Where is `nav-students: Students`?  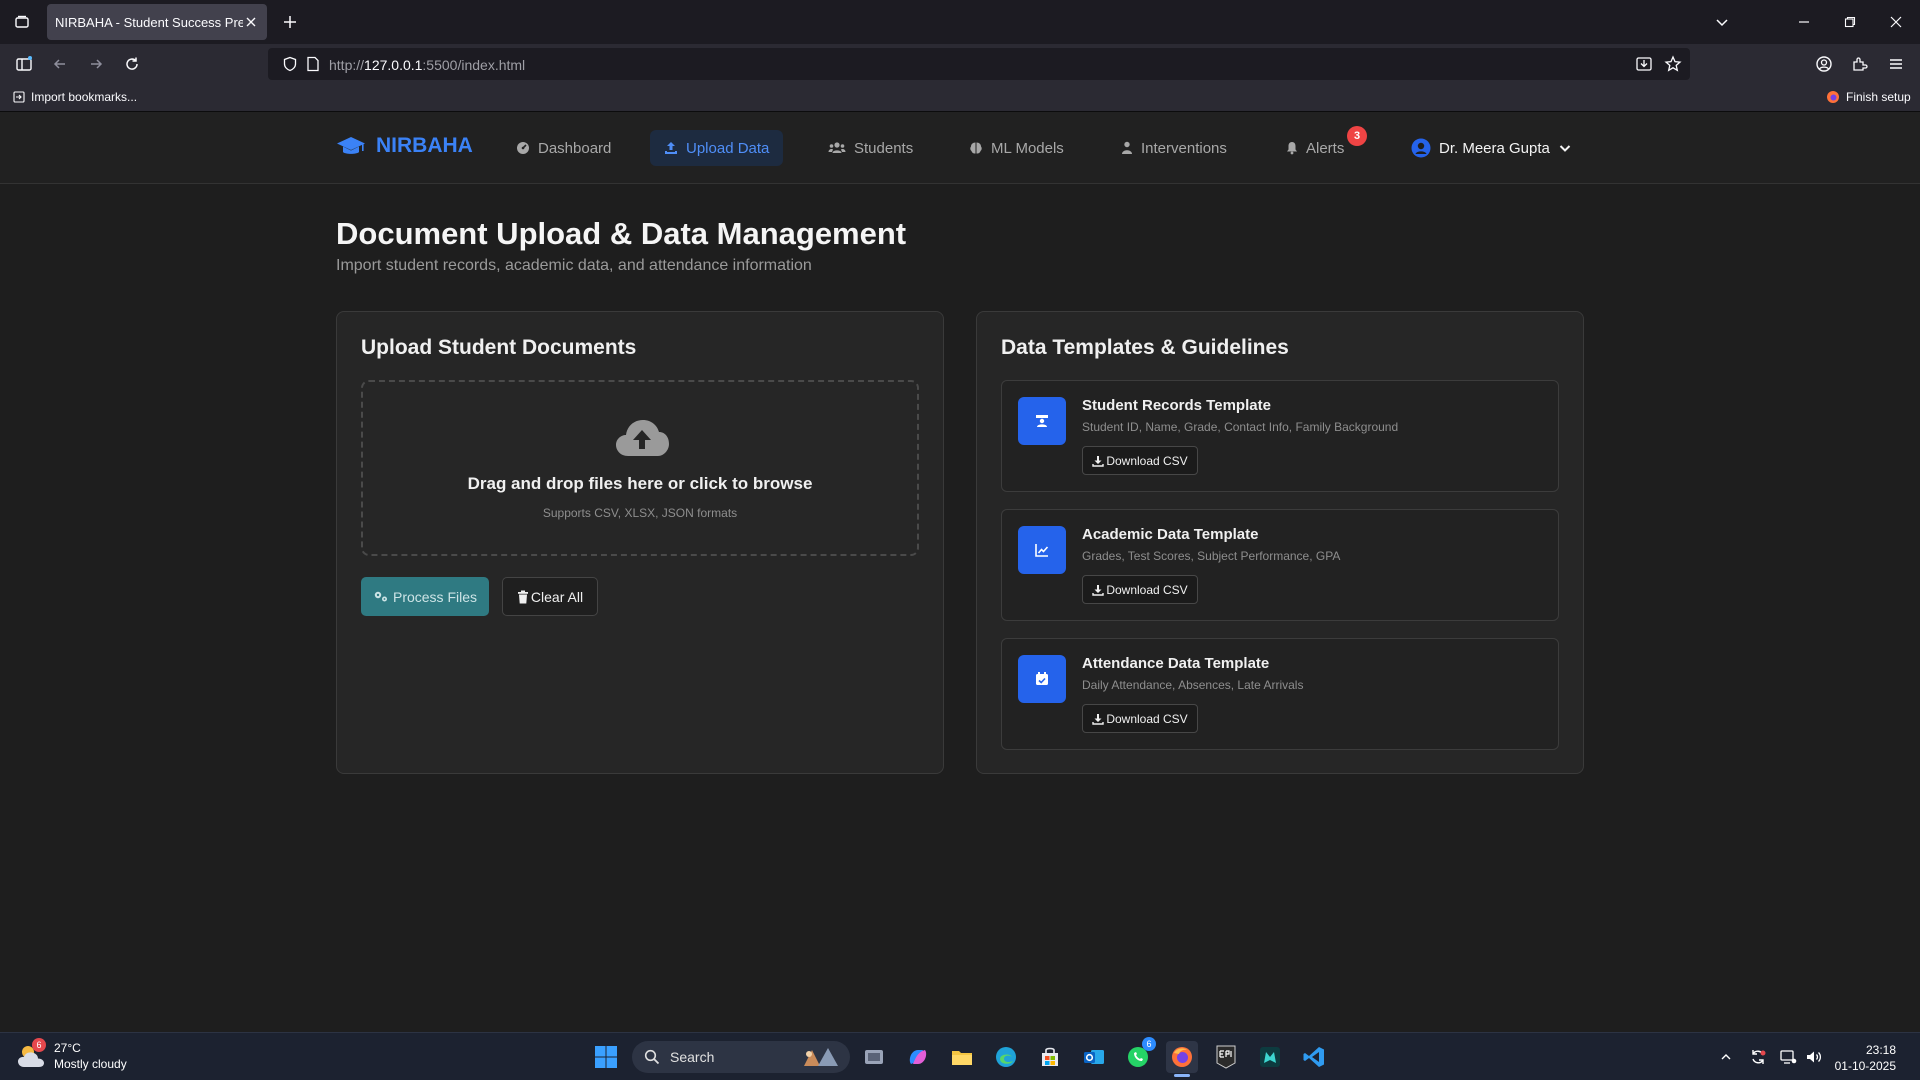 nav-students: Students is located at coordinates (870, 148).